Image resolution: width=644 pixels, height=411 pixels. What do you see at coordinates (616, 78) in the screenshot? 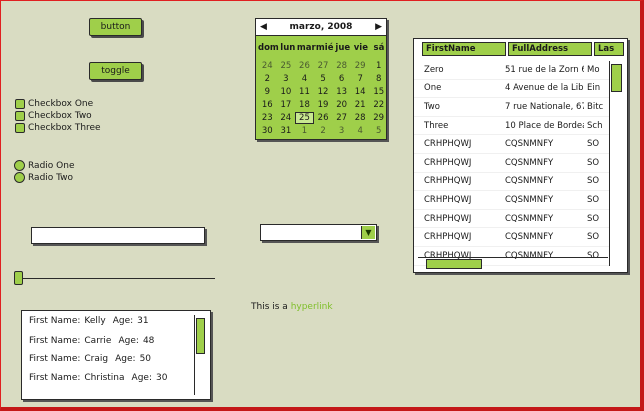
I see `table-vertical-scroll-thumb` at bounding box center [616, 78].